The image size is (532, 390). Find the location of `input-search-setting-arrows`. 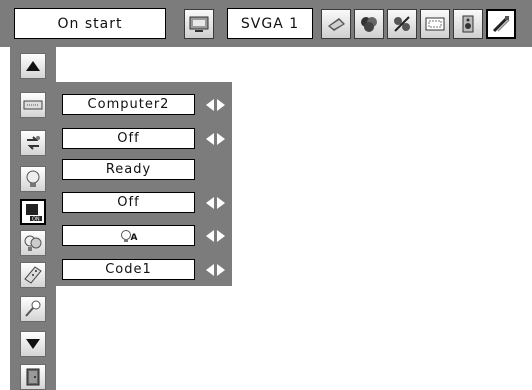

input-search-setting-arrows is located at coordinates (215, 138).